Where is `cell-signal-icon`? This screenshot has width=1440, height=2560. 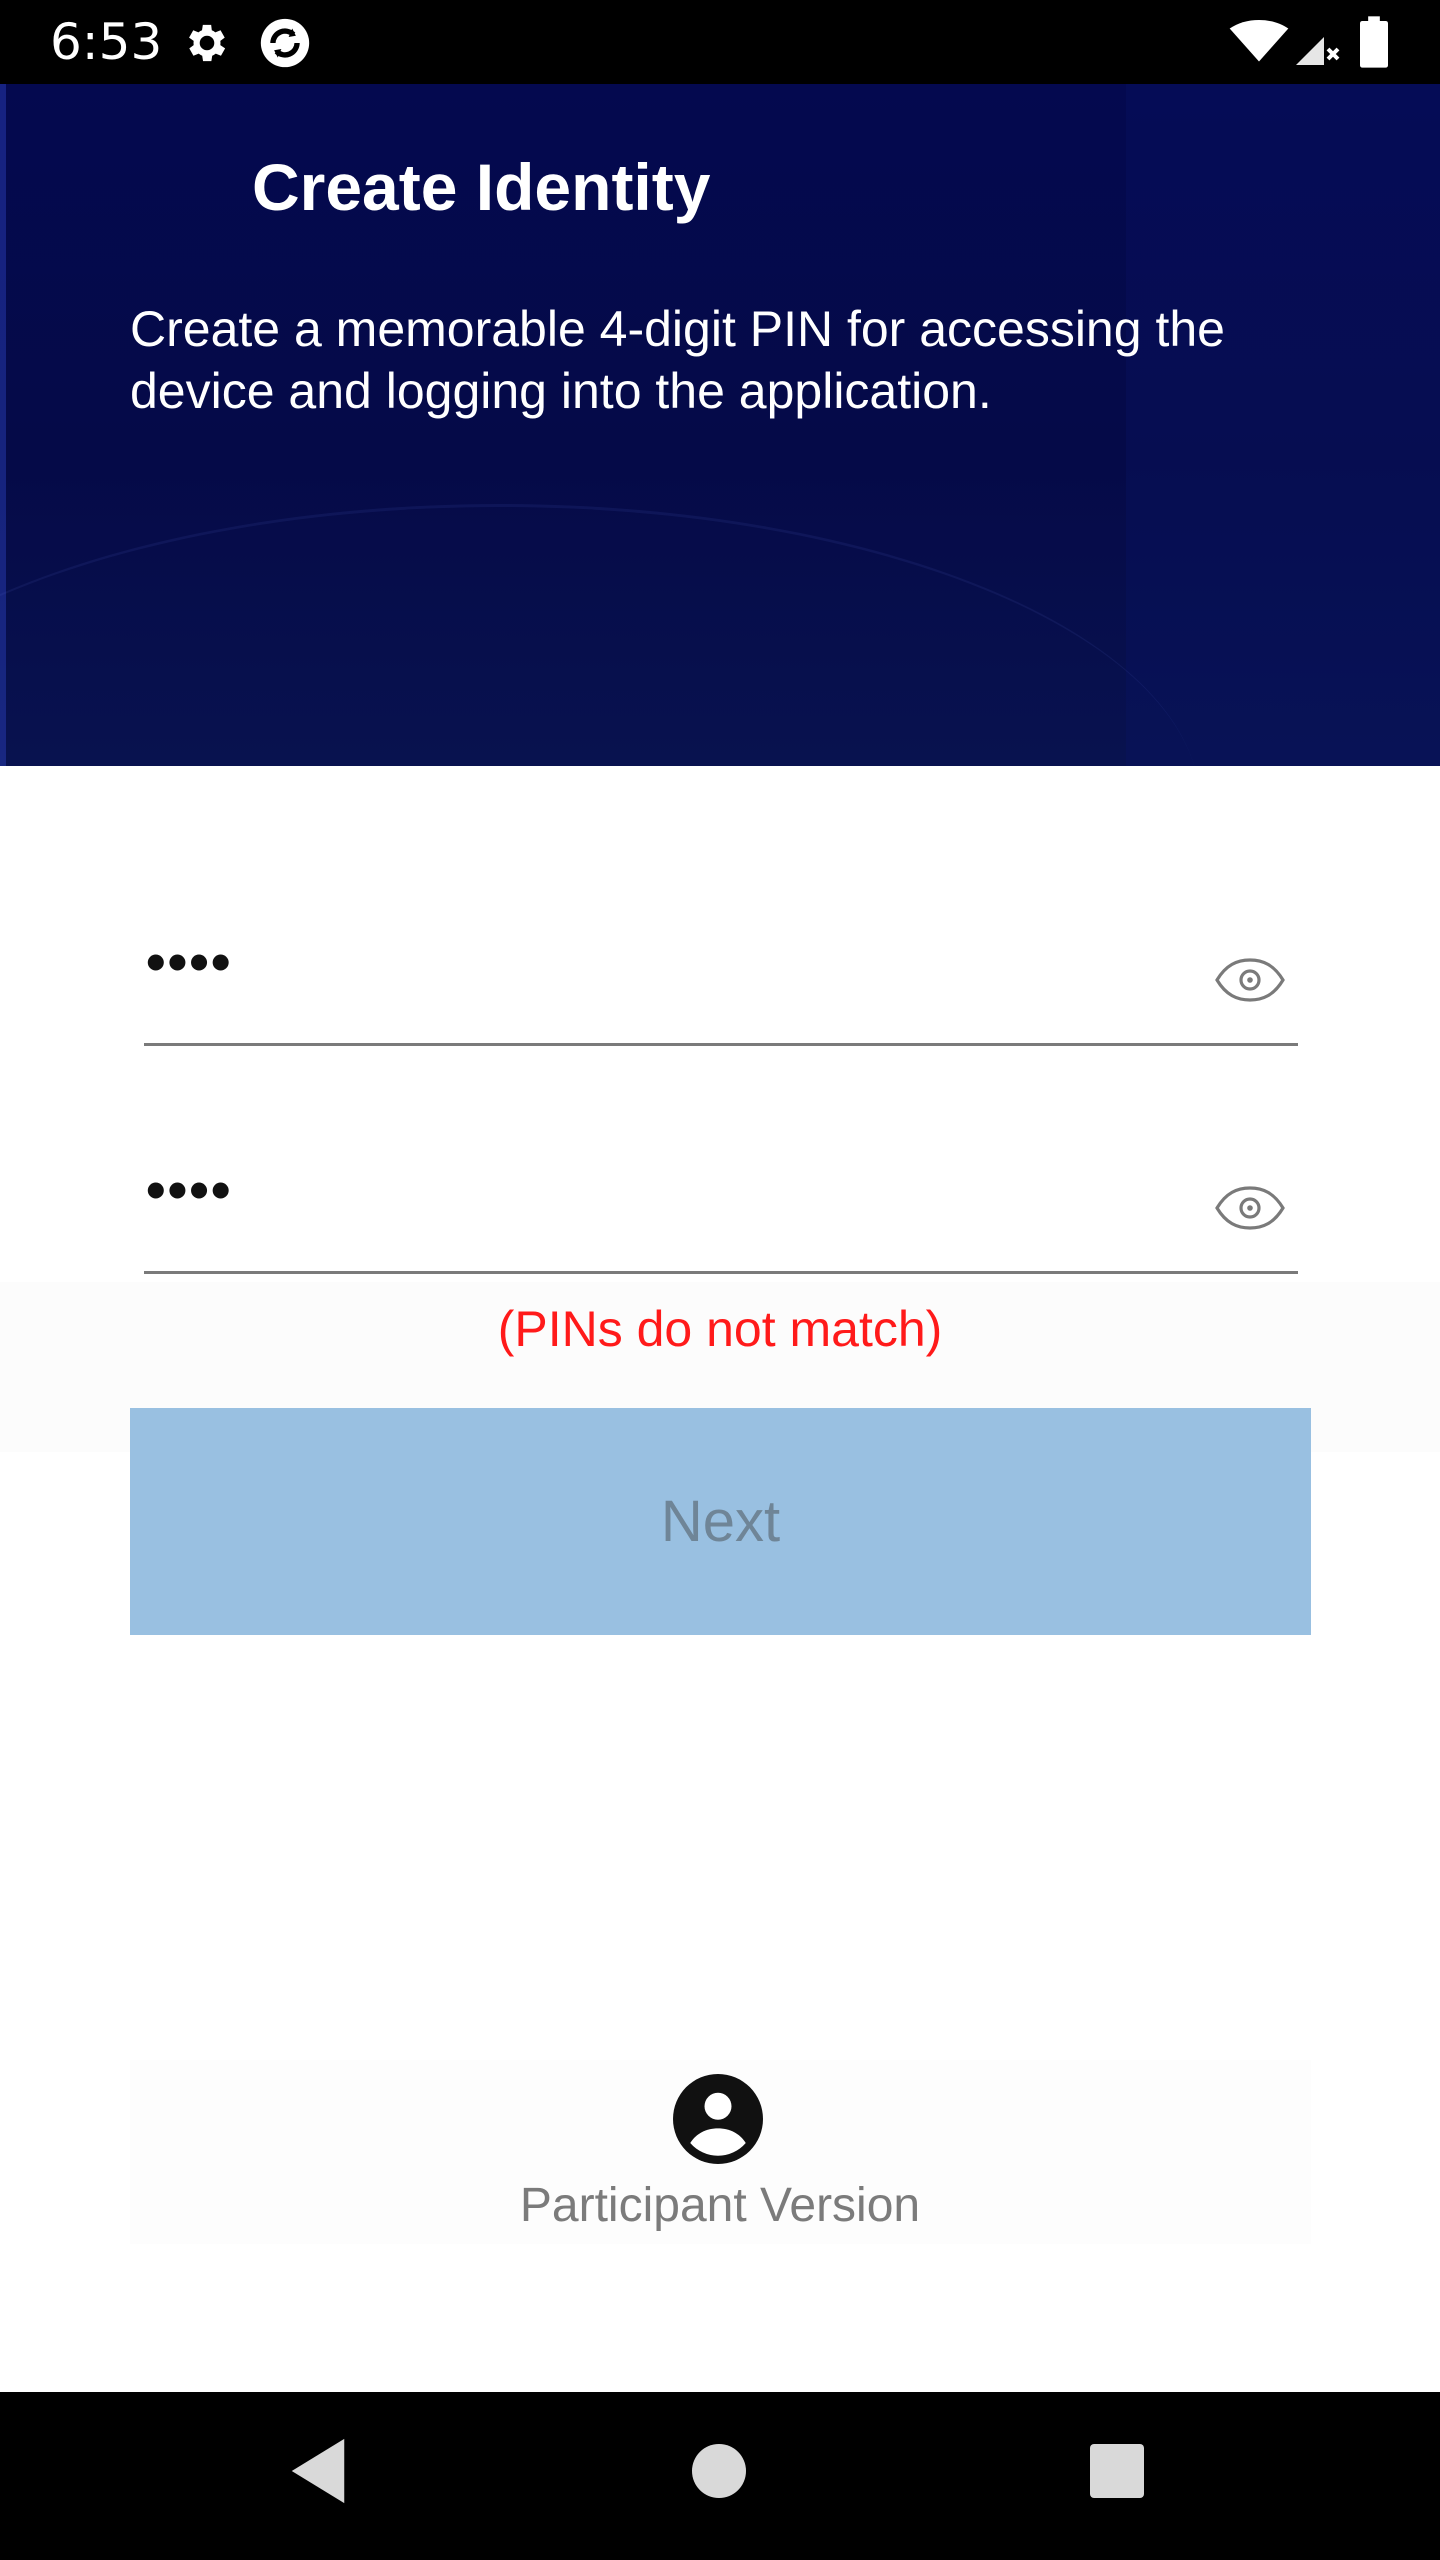 cell-signal-icon is located at coordinates (1318, 43).